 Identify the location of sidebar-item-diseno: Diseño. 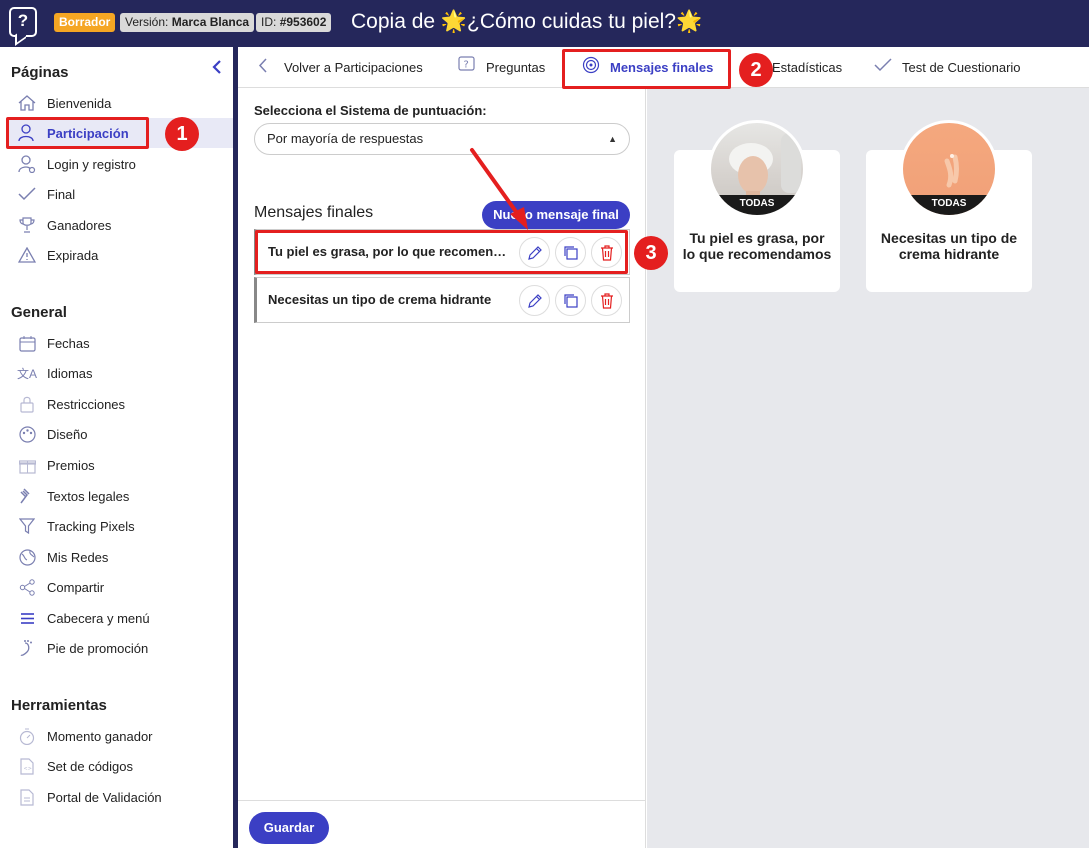
(120, 434).